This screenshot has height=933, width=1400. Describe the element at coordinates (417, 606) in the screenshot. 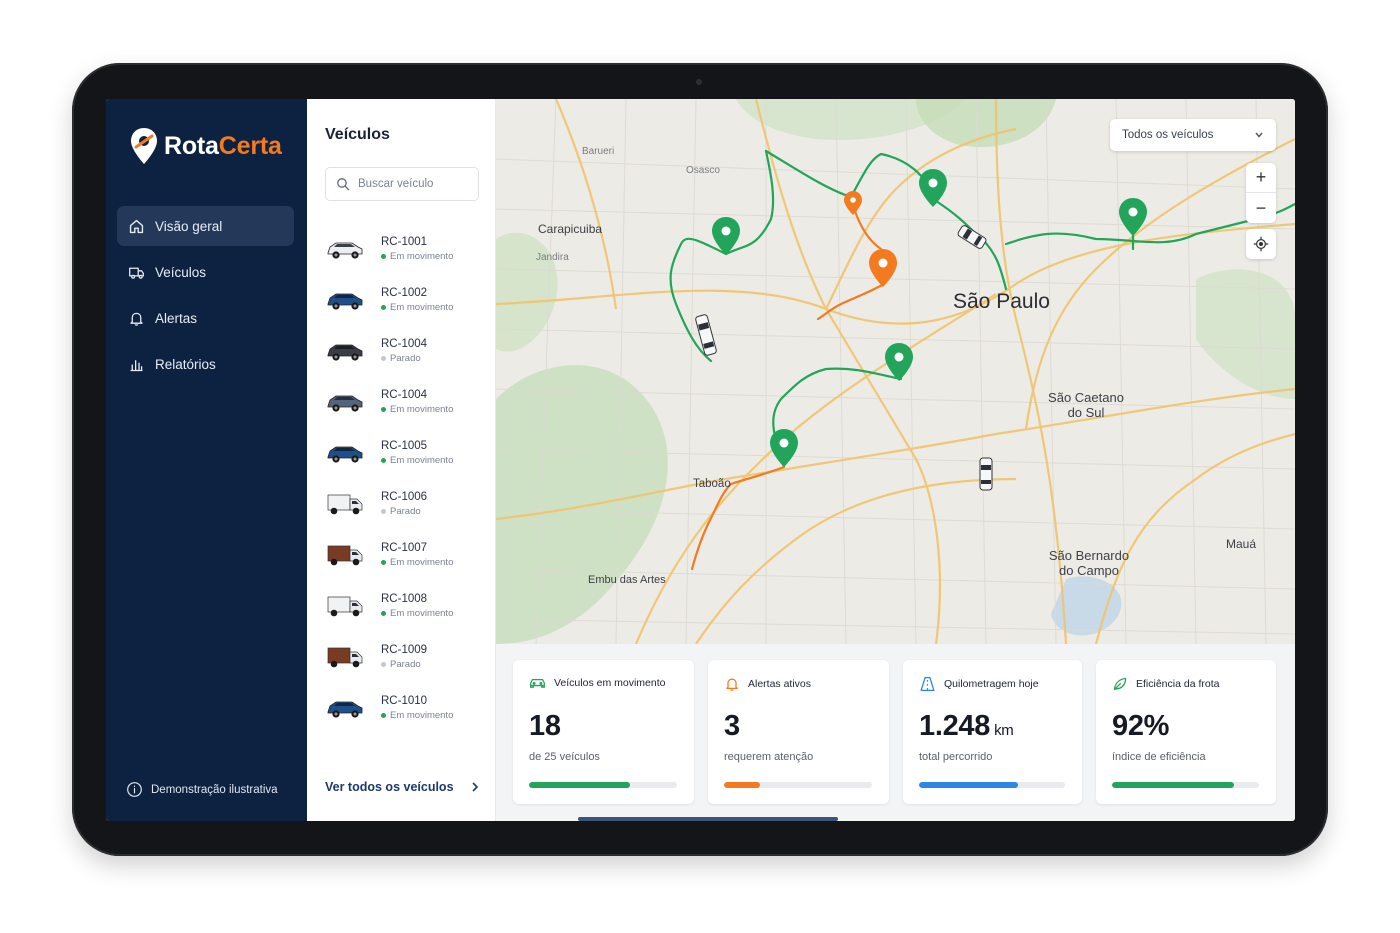

I see `vehicle-info: RC-1008 Em movimento` at that location.